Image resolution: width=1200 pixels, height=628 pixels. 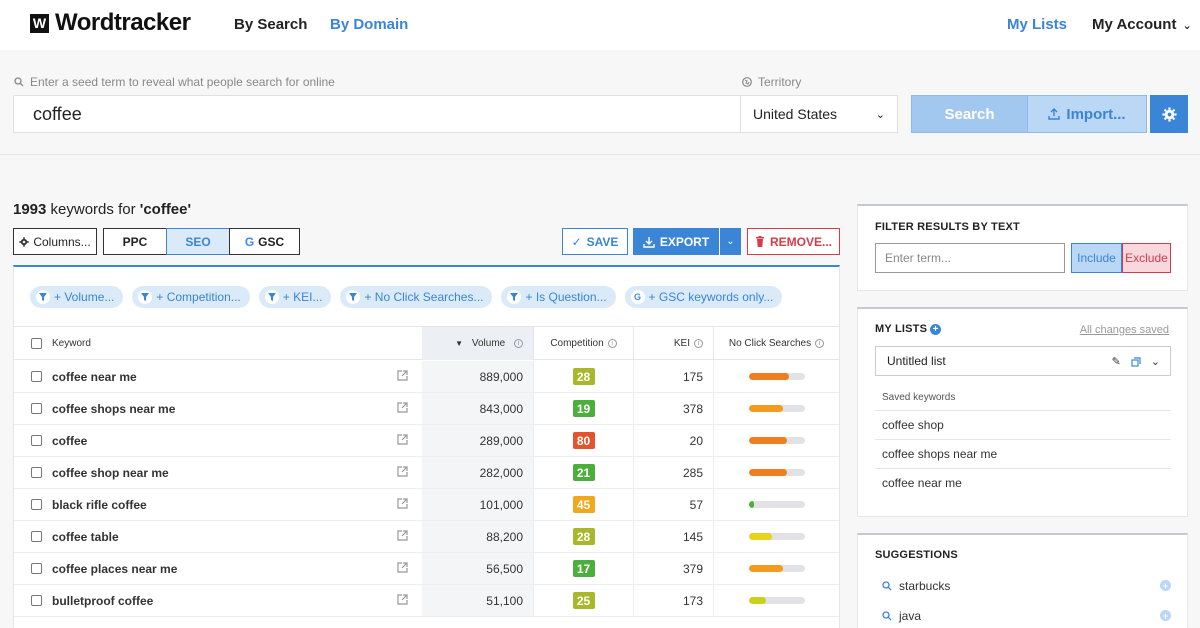 What do you see at coordinates (935, 329) in the screenshot?
I see `add-list-icon: +` at bounding box center [935, 329].